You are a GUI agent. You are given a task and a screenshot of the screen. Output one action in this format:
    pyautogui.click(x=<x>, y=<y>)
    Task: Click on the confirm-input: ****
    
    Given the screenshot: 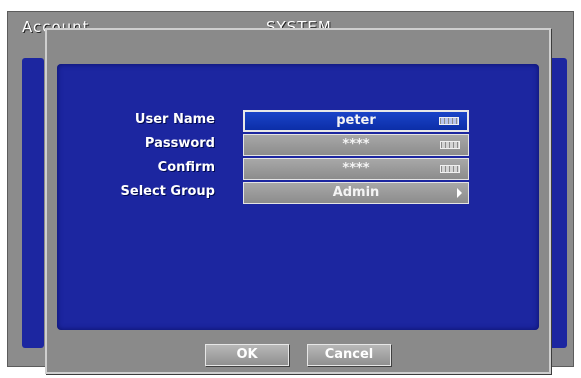 What is the action you would take?
    pyautogui.click(x=356, y=169)
    